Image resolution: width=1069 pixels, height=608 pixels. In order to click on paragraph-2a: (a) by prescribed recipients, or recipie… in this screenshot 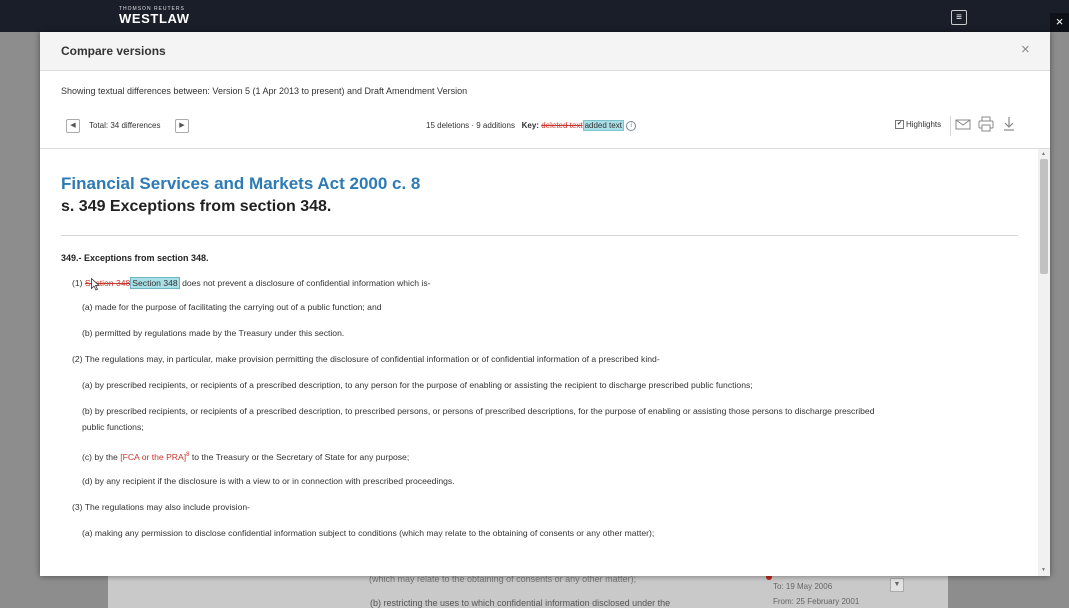, I will do `click(417, 385)`.